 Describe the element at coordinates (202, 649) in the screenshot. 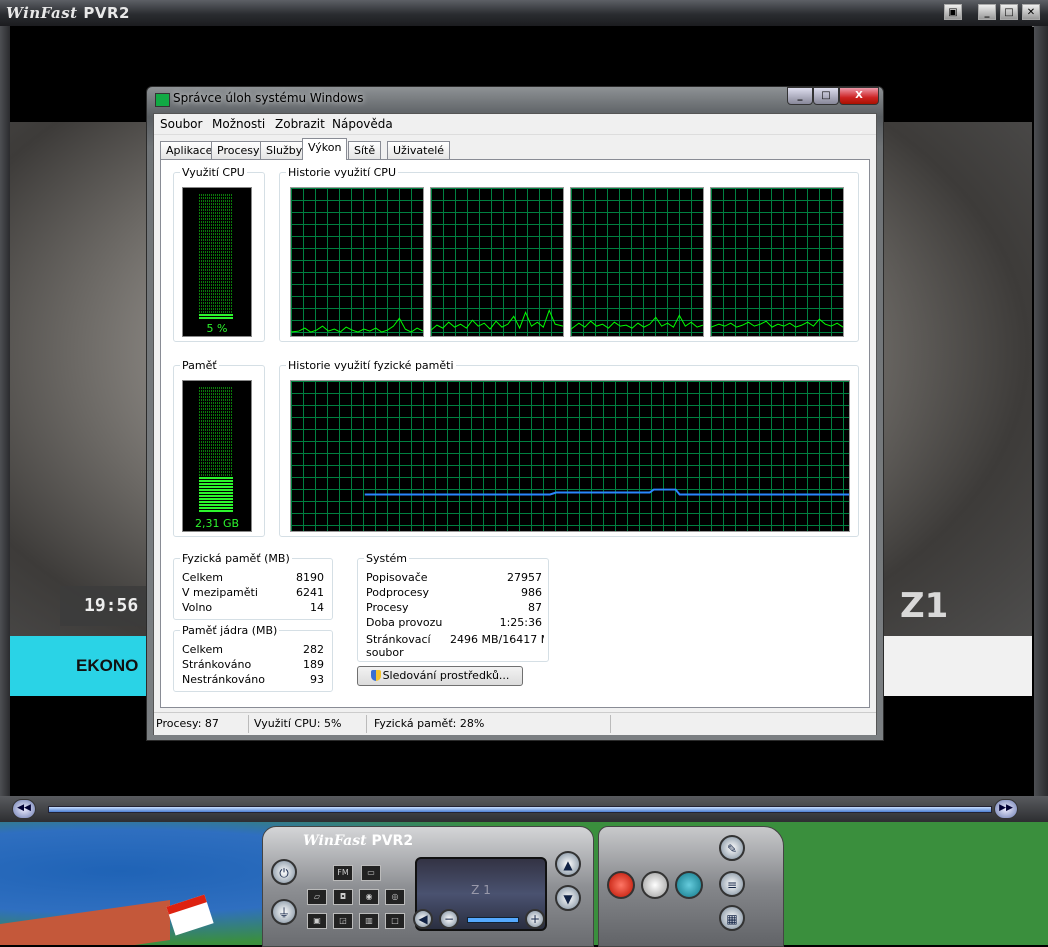

I see `kernel-total-label: Celkem` at that location.